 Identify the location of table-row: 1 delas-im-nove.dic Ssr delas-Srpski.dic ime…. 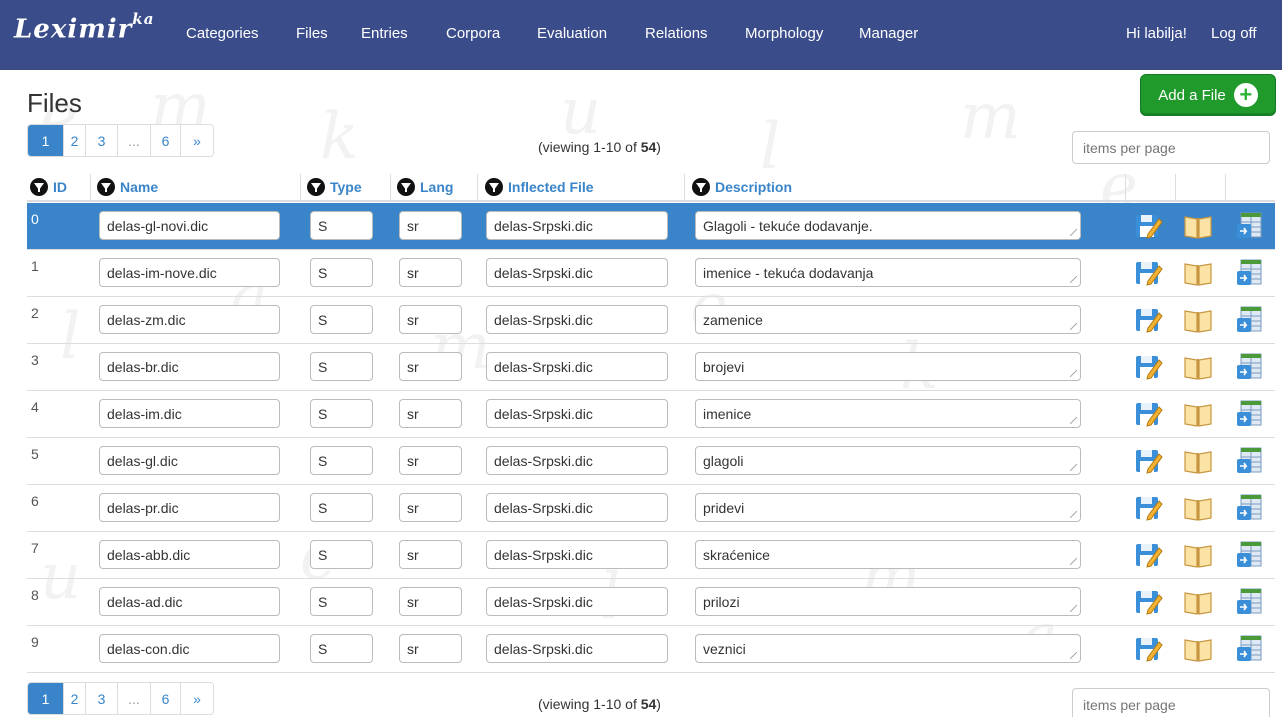
(651, 273).